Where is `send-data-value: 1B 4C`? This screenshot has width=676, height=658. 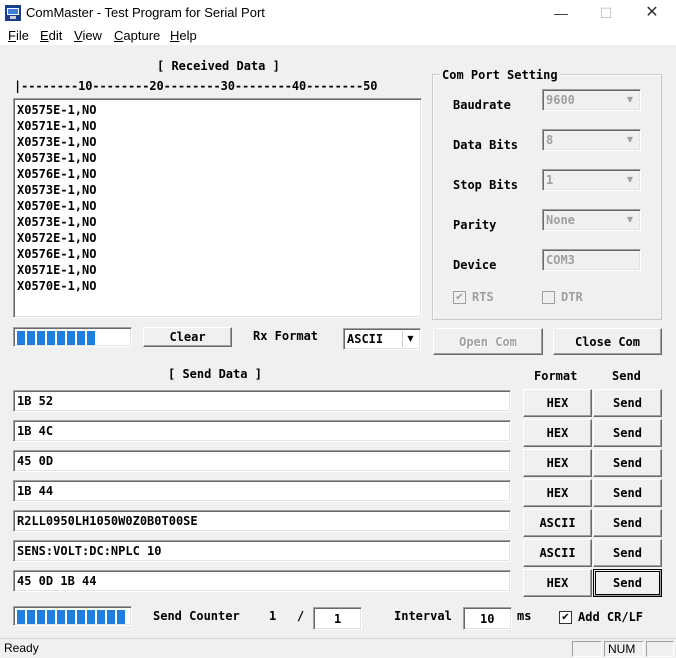
send-data-value: 1B 4C is located at coordinates (35, 431).